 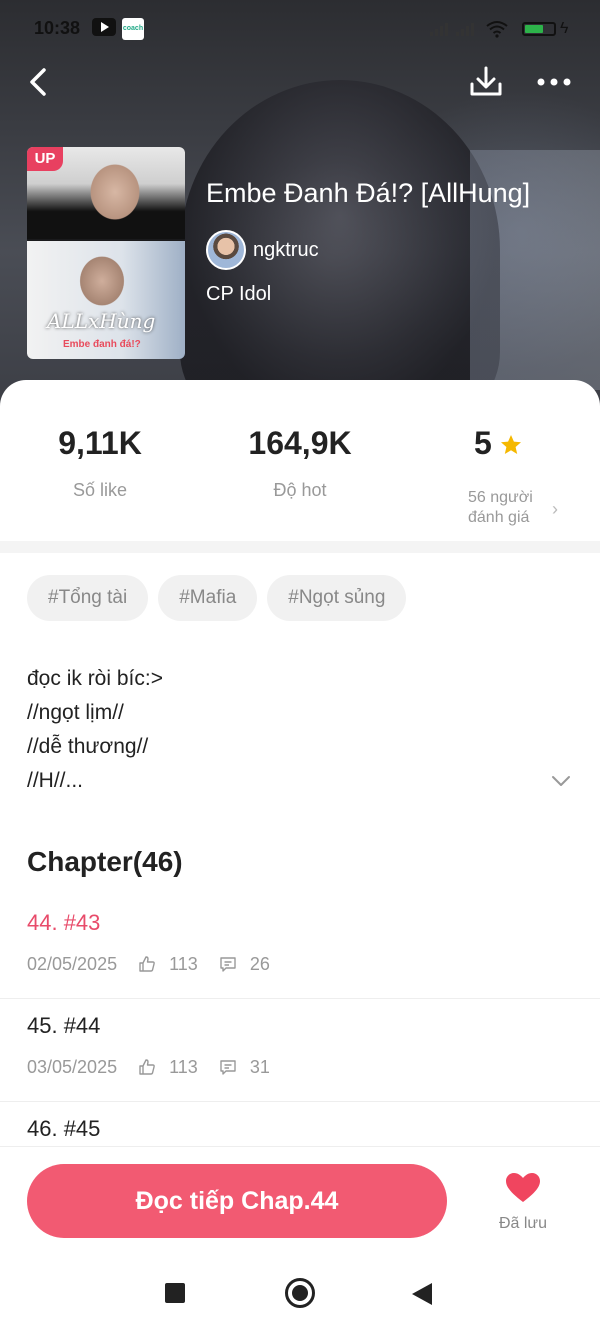 I want to click on stat-hot: 164,9K Độ hot, so click(x=300, y=463).